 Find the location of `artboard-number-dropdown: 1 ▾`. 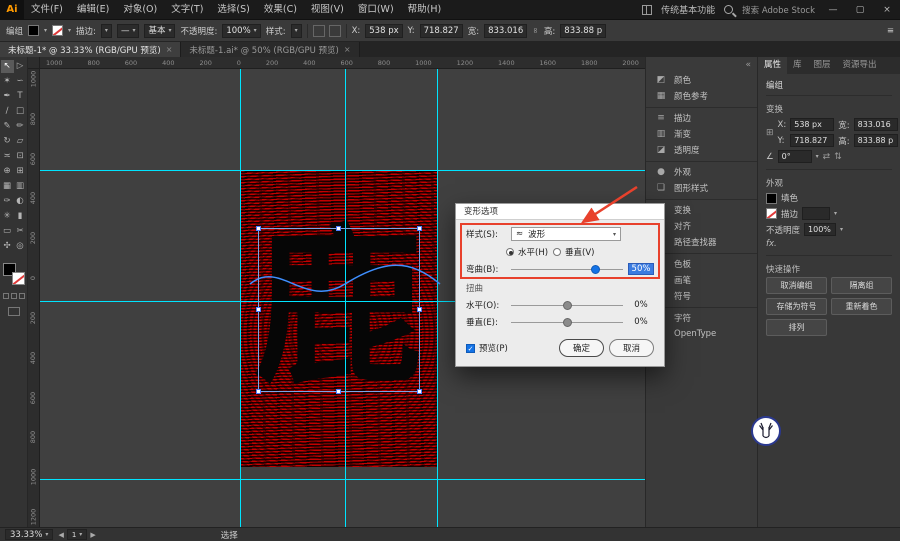

artboard-number-dropdown: 1 ▾ is located at coordinates (77, 534).